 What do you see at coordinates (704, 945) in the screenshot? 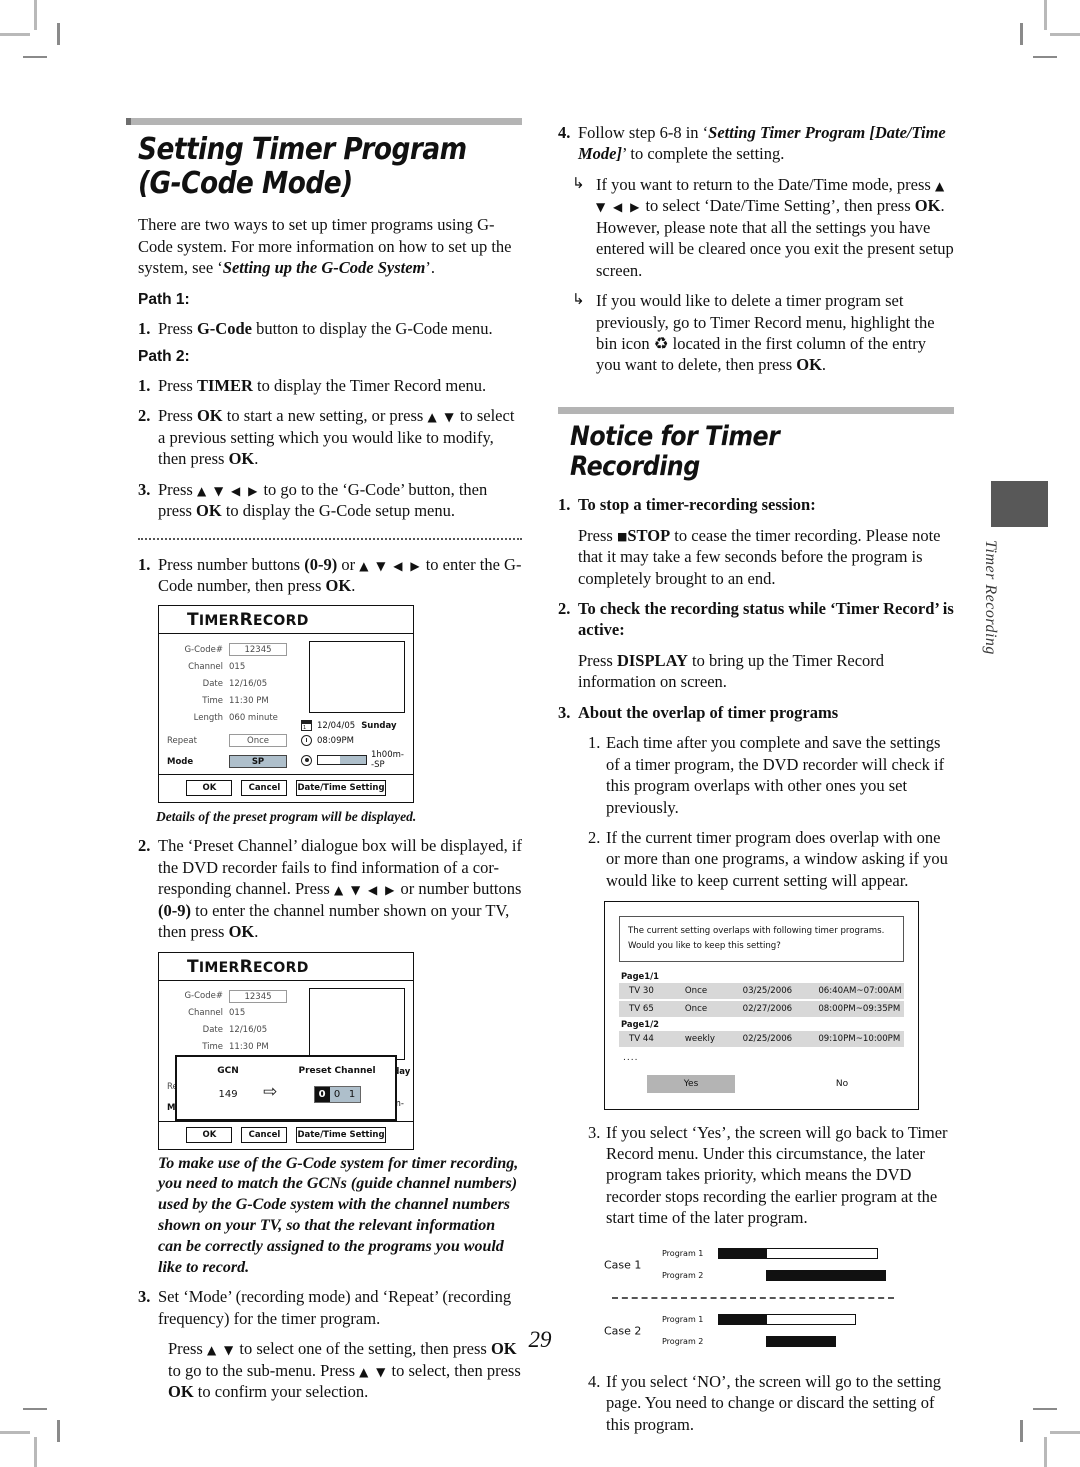
I see `overlap-message-line-2: Would you like to keep this setting?` at bounding box center [704, 945].